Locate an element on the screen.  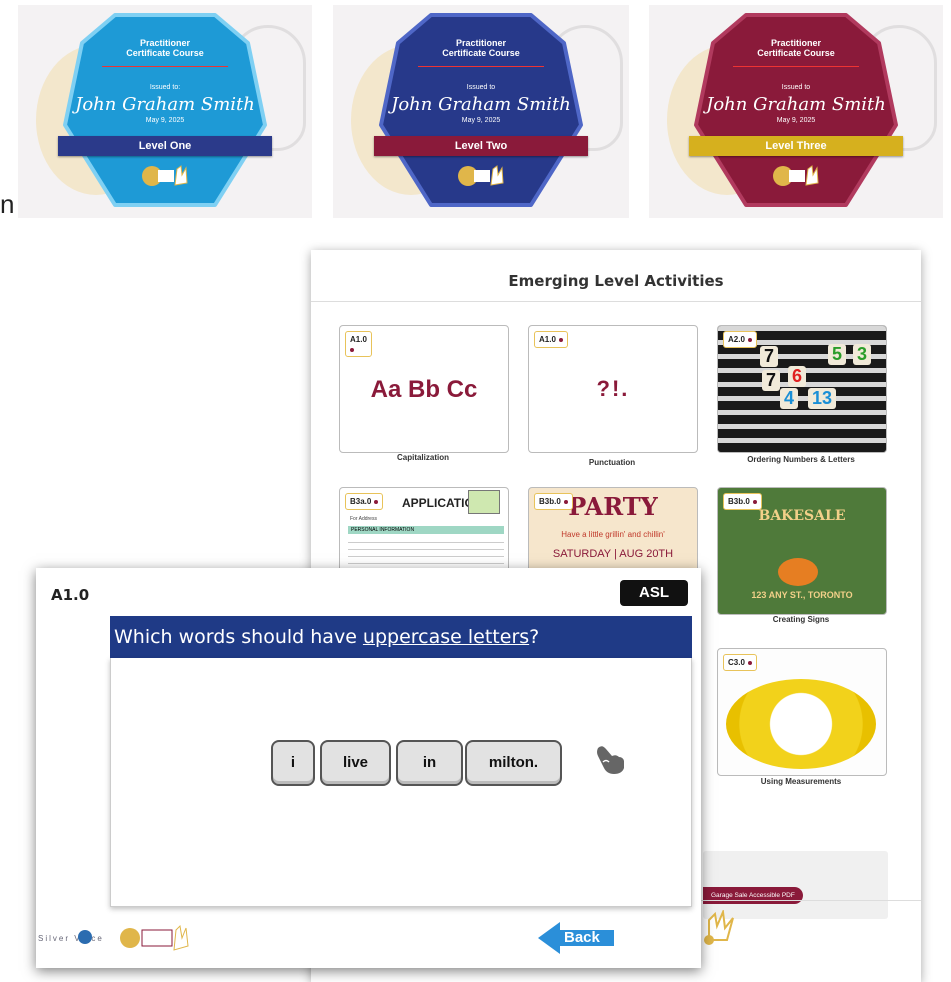
back-button: Back is located at coordinates (576, 938).